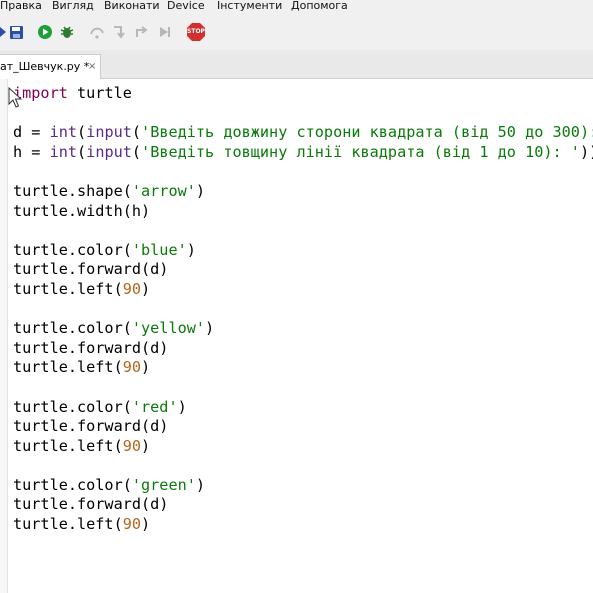  What do you see at coordinates (586, 151) in the screenshot?
I see `code-token: ))` at bounding box center [586, 151].